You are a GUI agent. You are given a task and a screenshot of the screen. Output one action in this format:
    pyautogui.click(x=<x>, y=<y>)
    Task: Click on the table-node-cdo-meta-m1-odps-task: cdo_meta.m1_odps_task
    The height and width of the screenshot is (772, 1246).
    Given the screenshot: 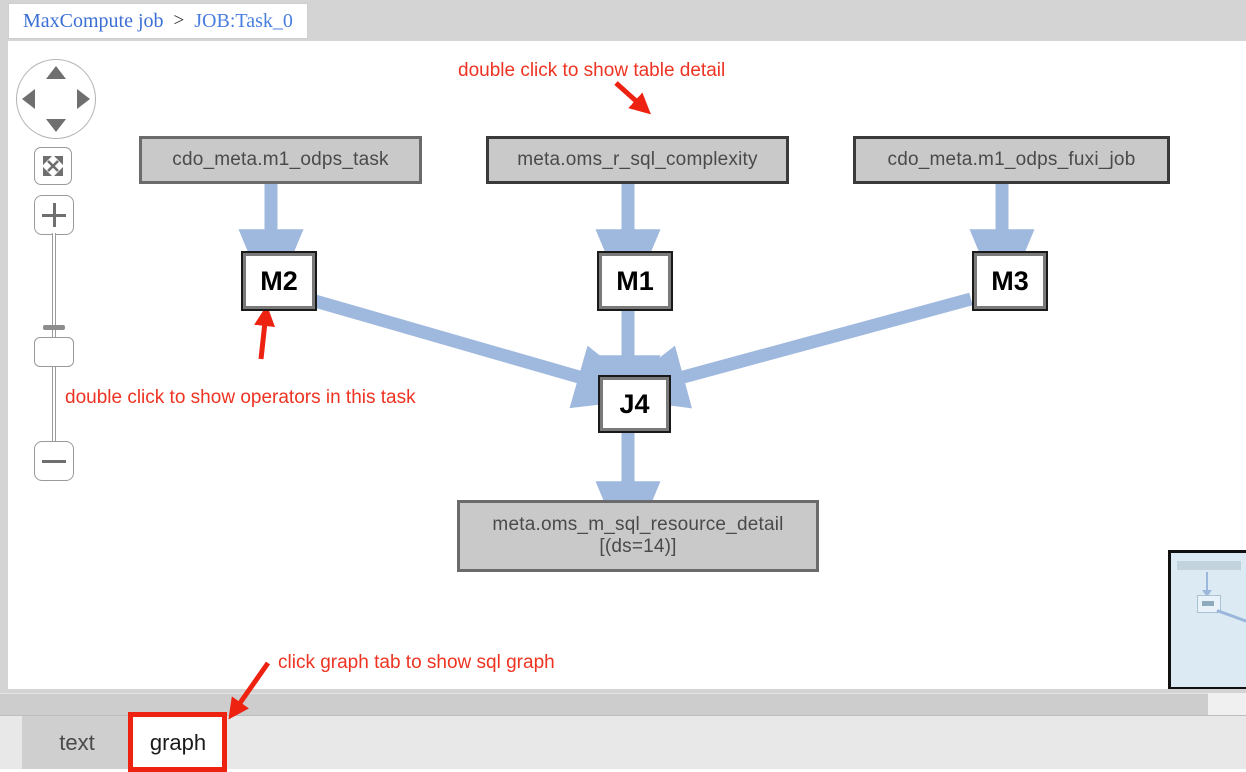 What is the action you would take?
    pyautogui.click(x=280, y=160)
    